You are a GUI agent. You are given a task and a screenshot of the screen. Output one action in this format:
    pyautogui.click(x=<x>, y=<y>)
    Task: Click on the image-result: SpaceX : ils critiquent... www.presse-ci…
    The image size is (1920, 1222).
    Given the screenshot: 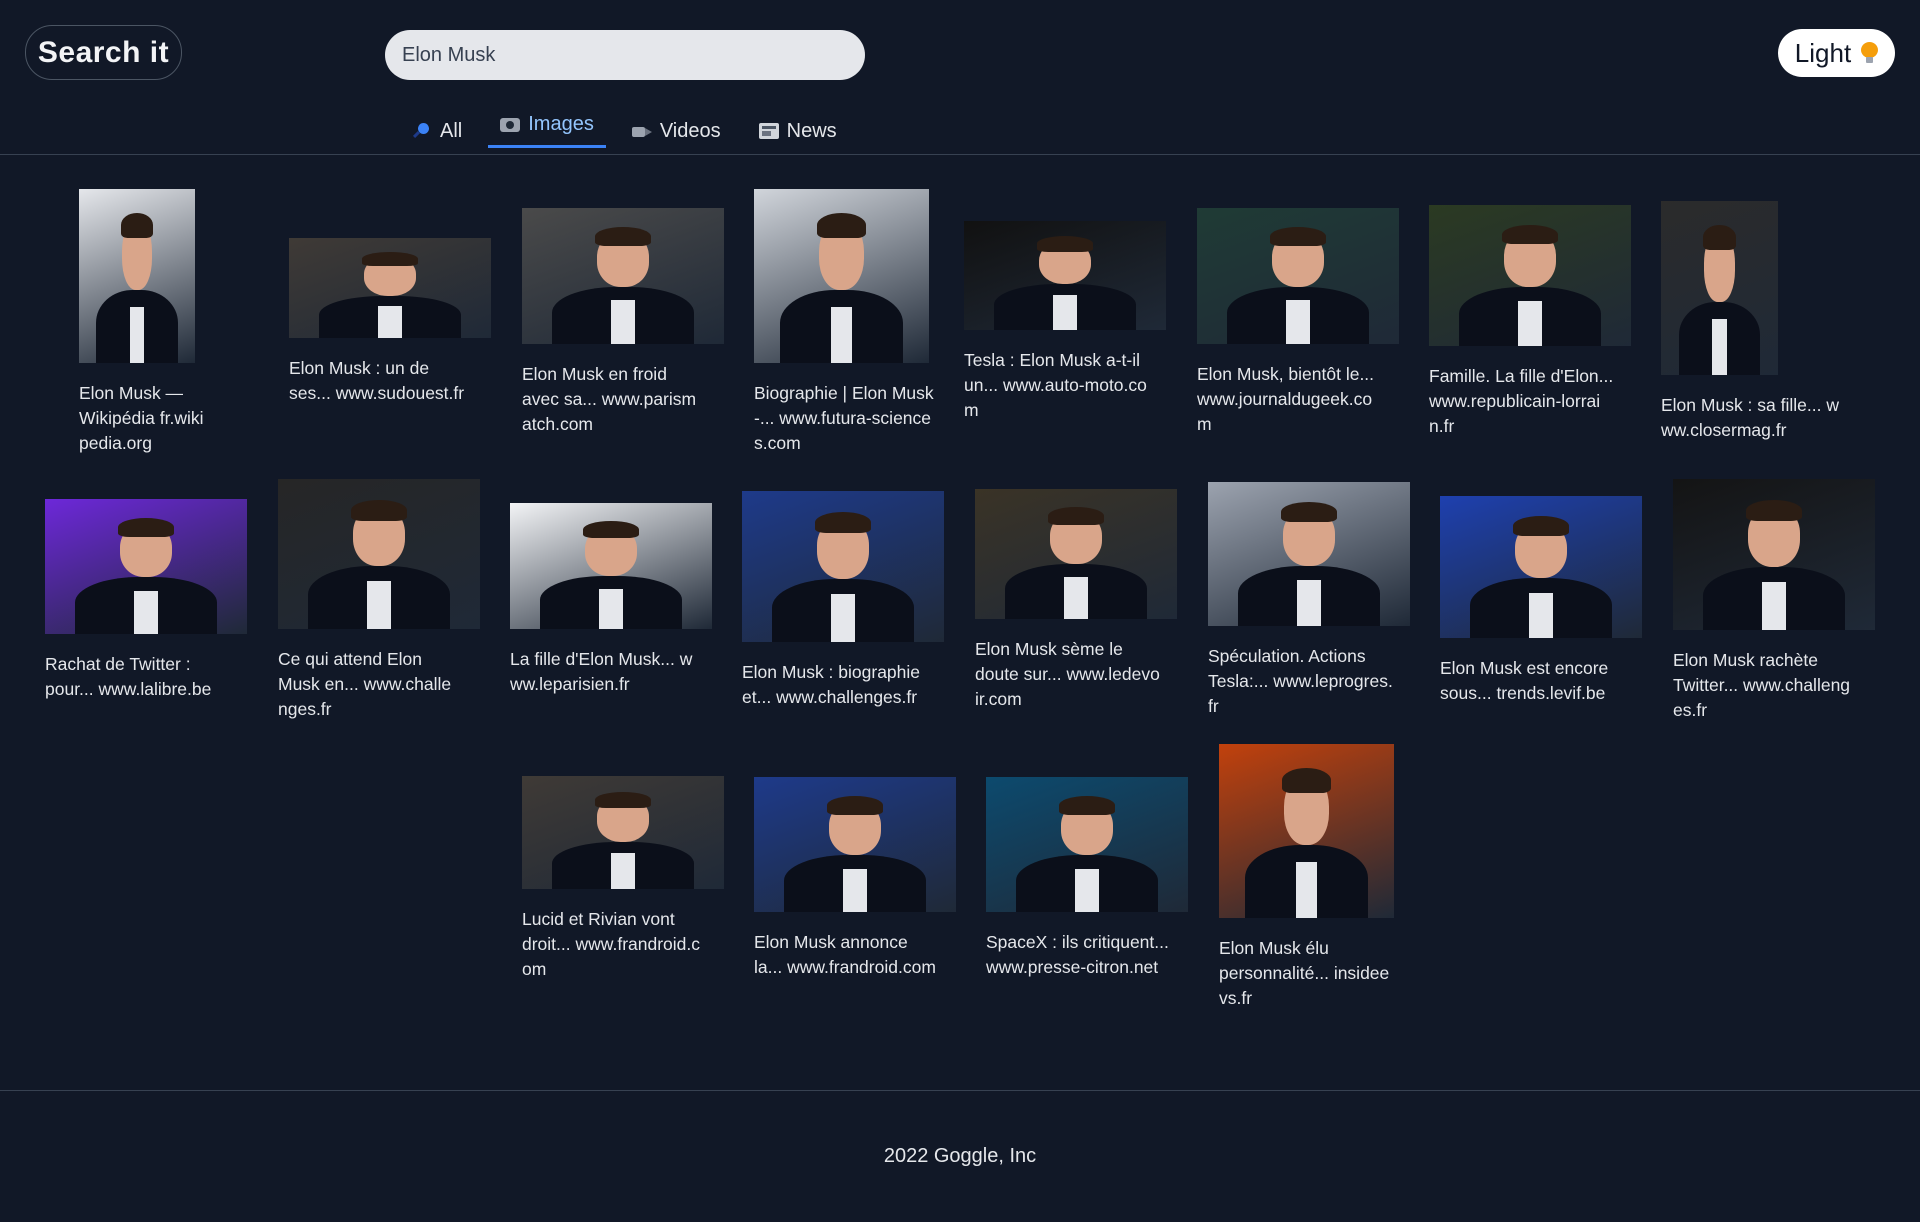 What is the action you would take?
    pyautogui.click(x=1087, y=878)
    